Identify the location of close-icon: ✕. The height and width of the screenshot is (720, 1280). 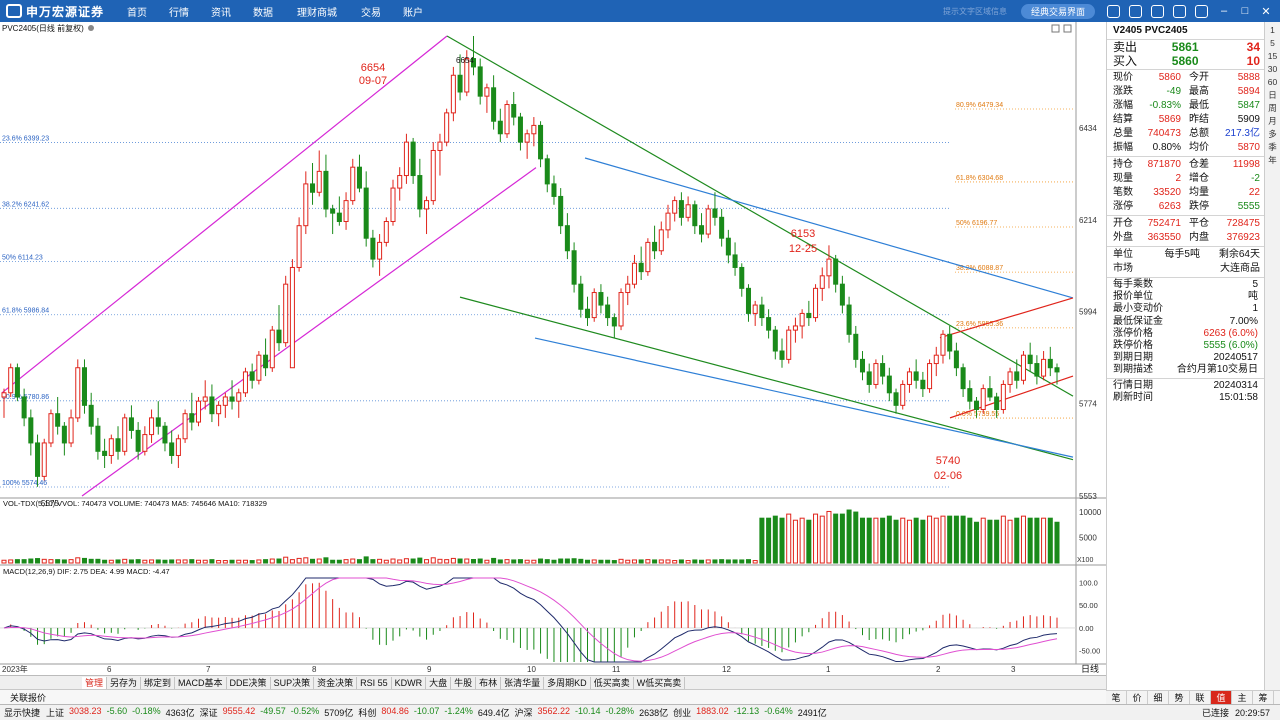
(1266, 11).